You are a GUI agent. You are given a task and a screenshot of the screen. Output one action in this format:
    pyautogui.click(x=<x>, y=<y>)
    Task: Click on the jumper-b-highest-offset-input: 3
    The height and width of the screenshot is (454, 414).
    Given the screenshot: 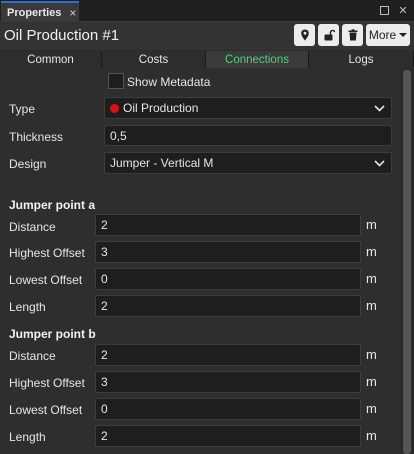 What is the action you would take?
    pyautogui.click(x=228, y=382)
    